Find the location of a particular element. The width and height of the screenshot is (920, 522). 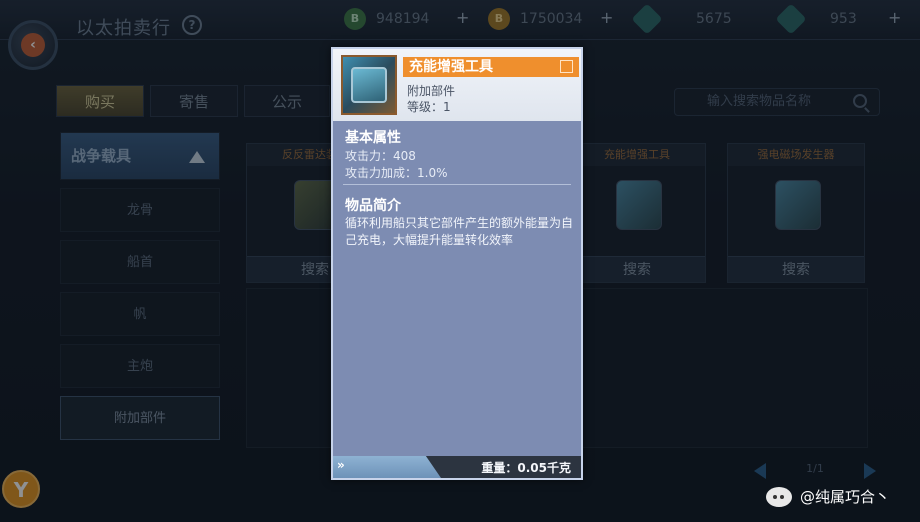

page-indicator: 1/1 is located at coordinates (815, 468).